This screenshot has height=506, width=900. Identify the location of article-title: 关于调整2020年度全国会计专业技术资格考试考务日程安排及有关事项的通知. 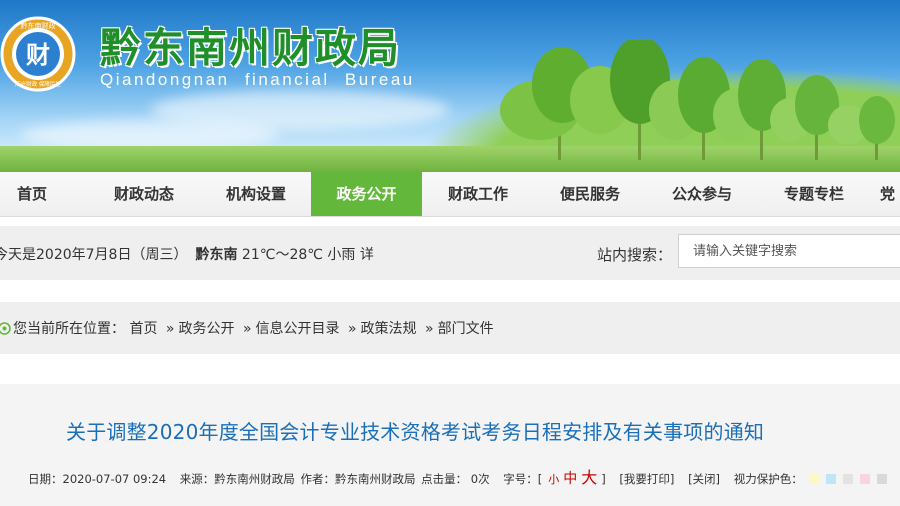
(415, 432).